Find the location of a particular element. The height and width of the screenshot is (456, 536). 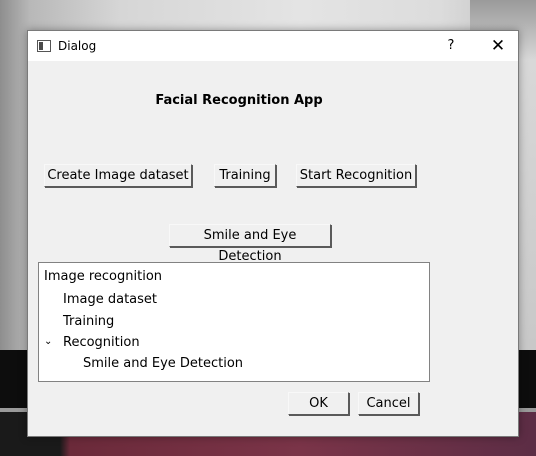

ok-button: OK is located at coordinates (318, 403).